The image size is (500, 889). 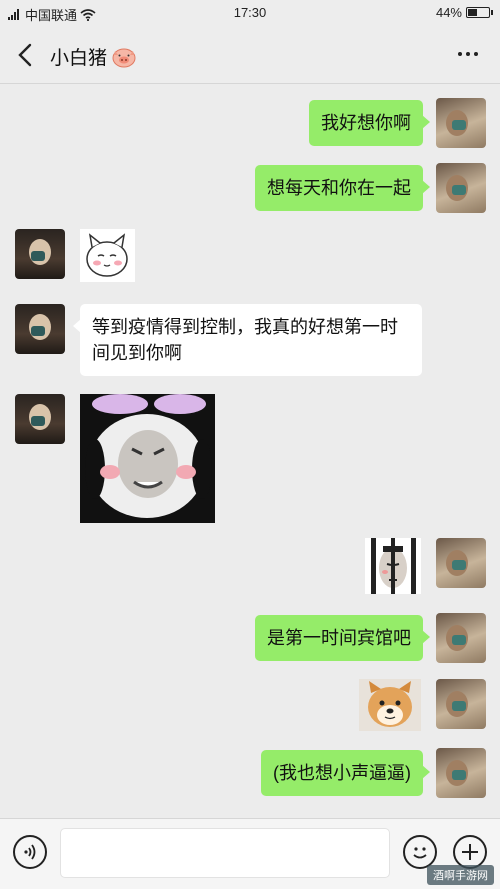 What do you see at coordinates (470, 852) in the screenshot?
I see `plus-button` at bounding box center [470, 852].